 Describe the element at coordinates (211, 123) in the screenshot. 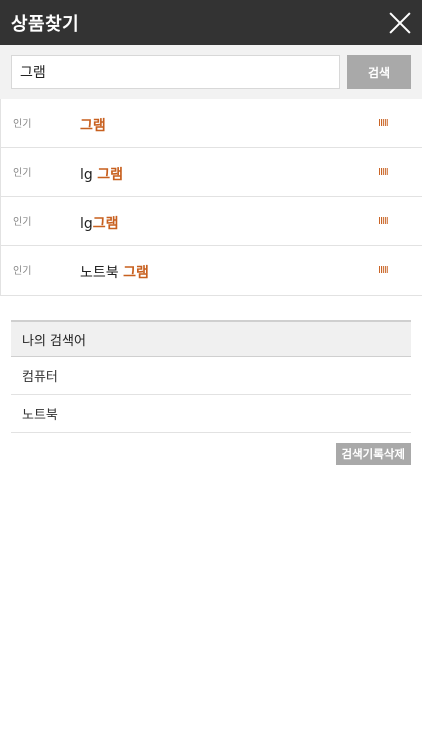

I see `suggestion-item: 인기 그램 IIIII` at that location.